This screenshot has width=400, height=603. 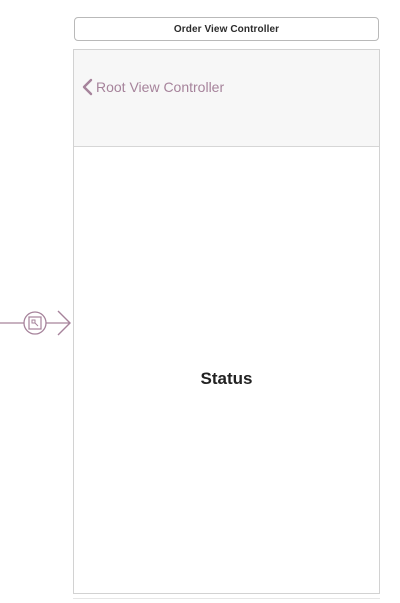 What do you see at coordinates (226, 378) in the screenshot?
I see `status-label: Status` at bounding box center [226, 378].